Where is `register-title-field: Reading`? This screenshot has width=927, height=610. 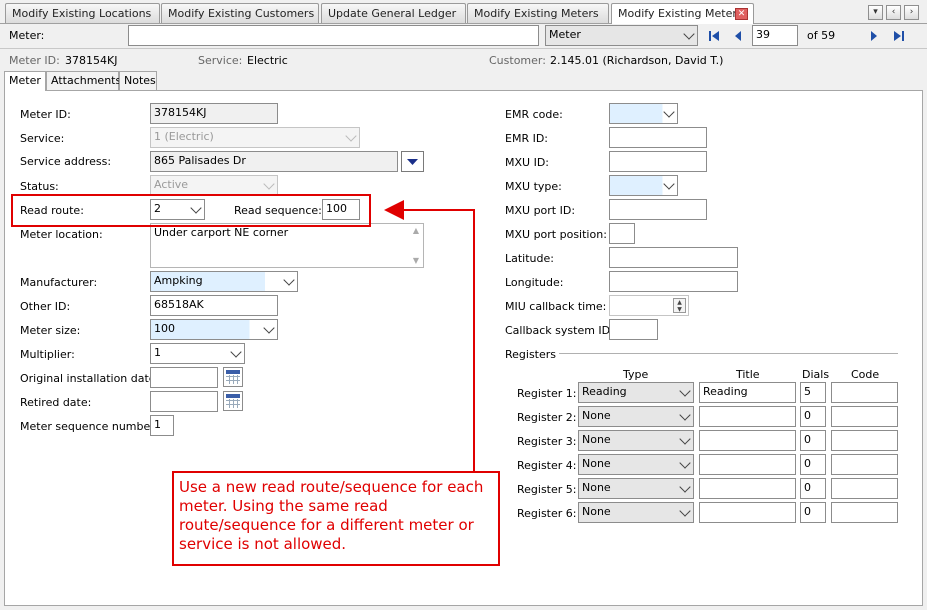 register-title-field: Reading is located at coordinates (747, 392).